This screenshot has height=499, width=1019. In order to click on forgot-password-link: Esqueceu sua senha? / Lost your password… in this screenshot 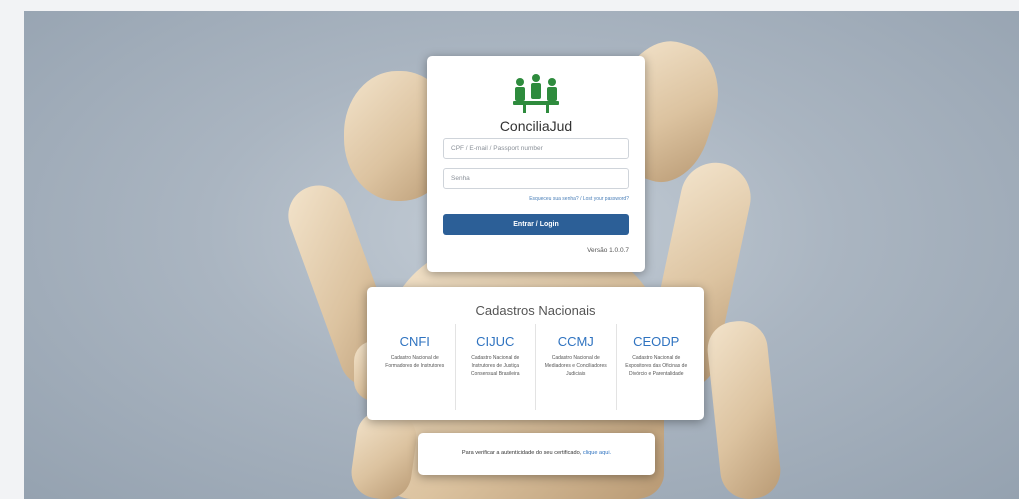, I will do `click(579, 199)`.